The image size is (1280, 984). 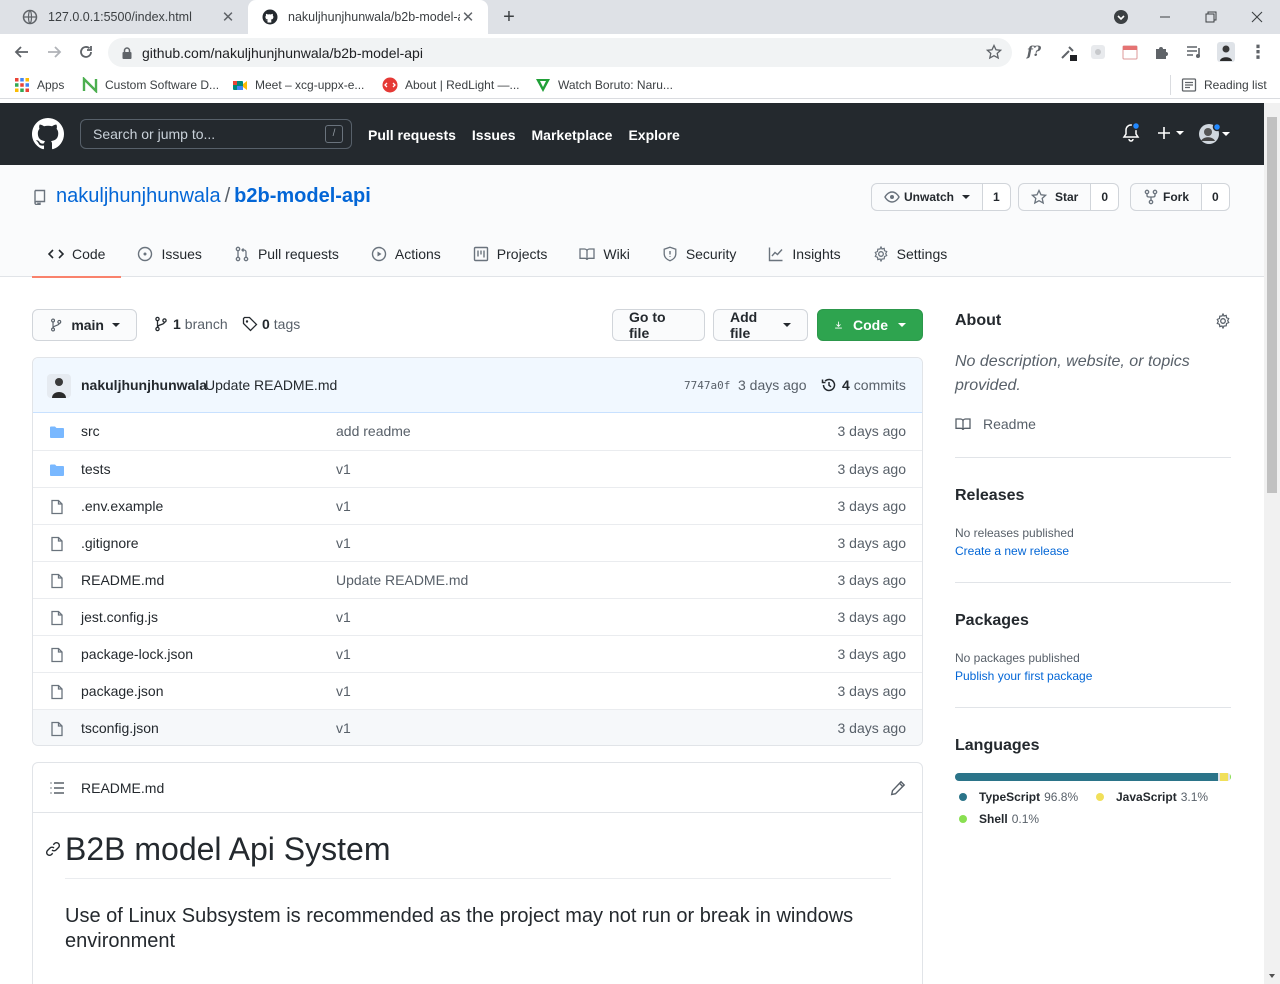 What do you see at coordinates (1226, 52) in the screenshot?
I see `profile-avatar` at bounding box center [1226, 52].